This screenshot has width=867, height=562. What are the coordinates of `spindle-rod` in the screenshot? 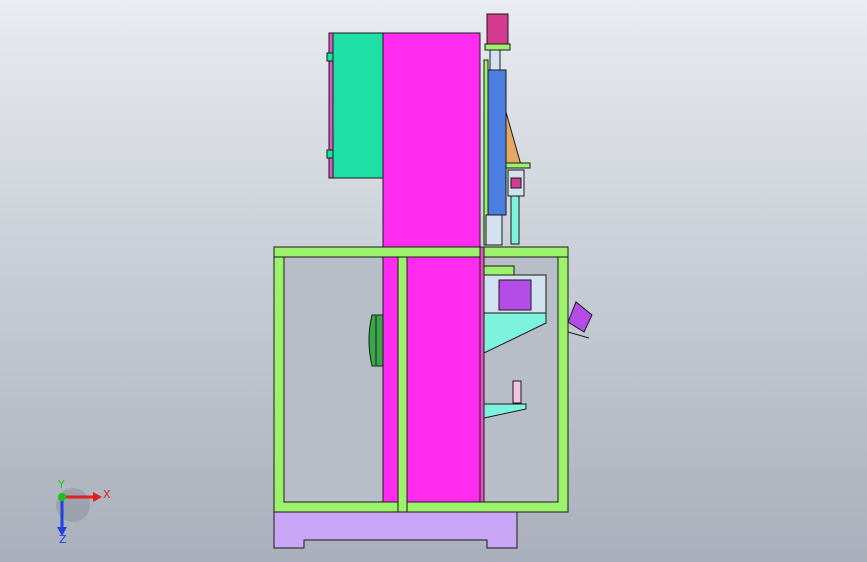 It's located at (515, 220).